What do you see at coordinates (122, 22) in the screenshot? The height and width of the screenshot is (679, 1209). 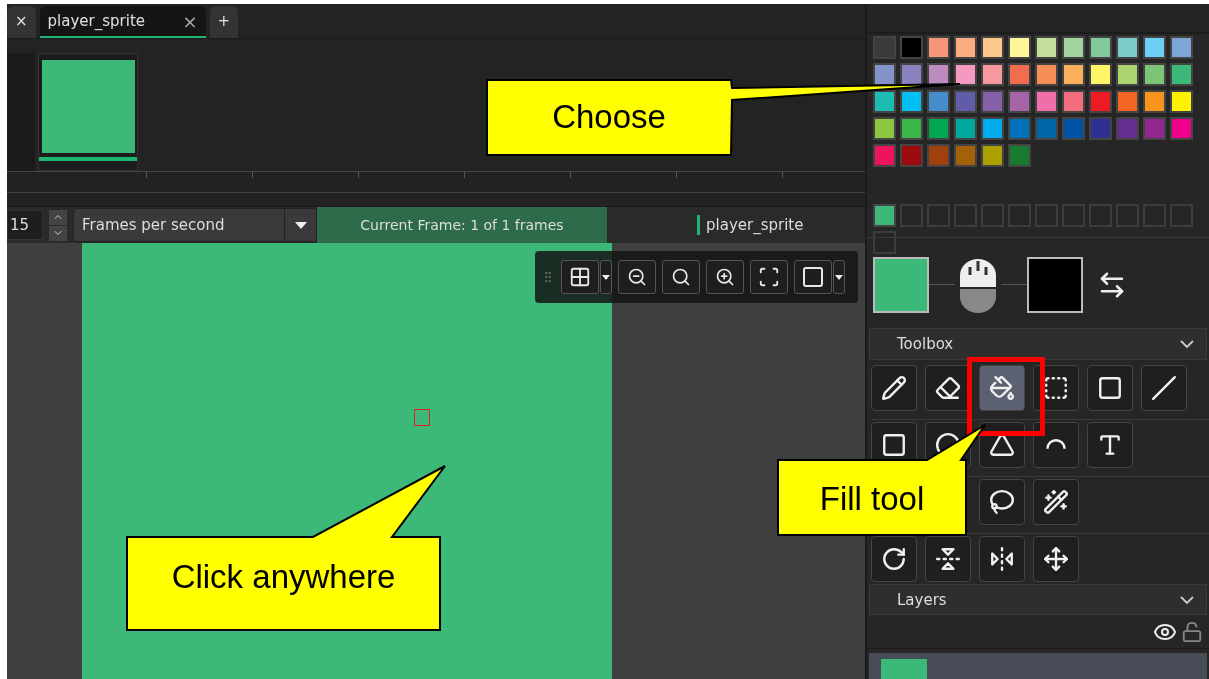 I see `document-tab: player_sprite ×` at bounding box center [122, 22].